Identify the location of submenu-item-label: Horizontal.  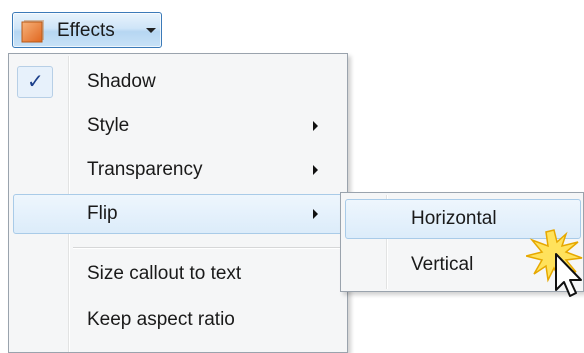
(454, 218).